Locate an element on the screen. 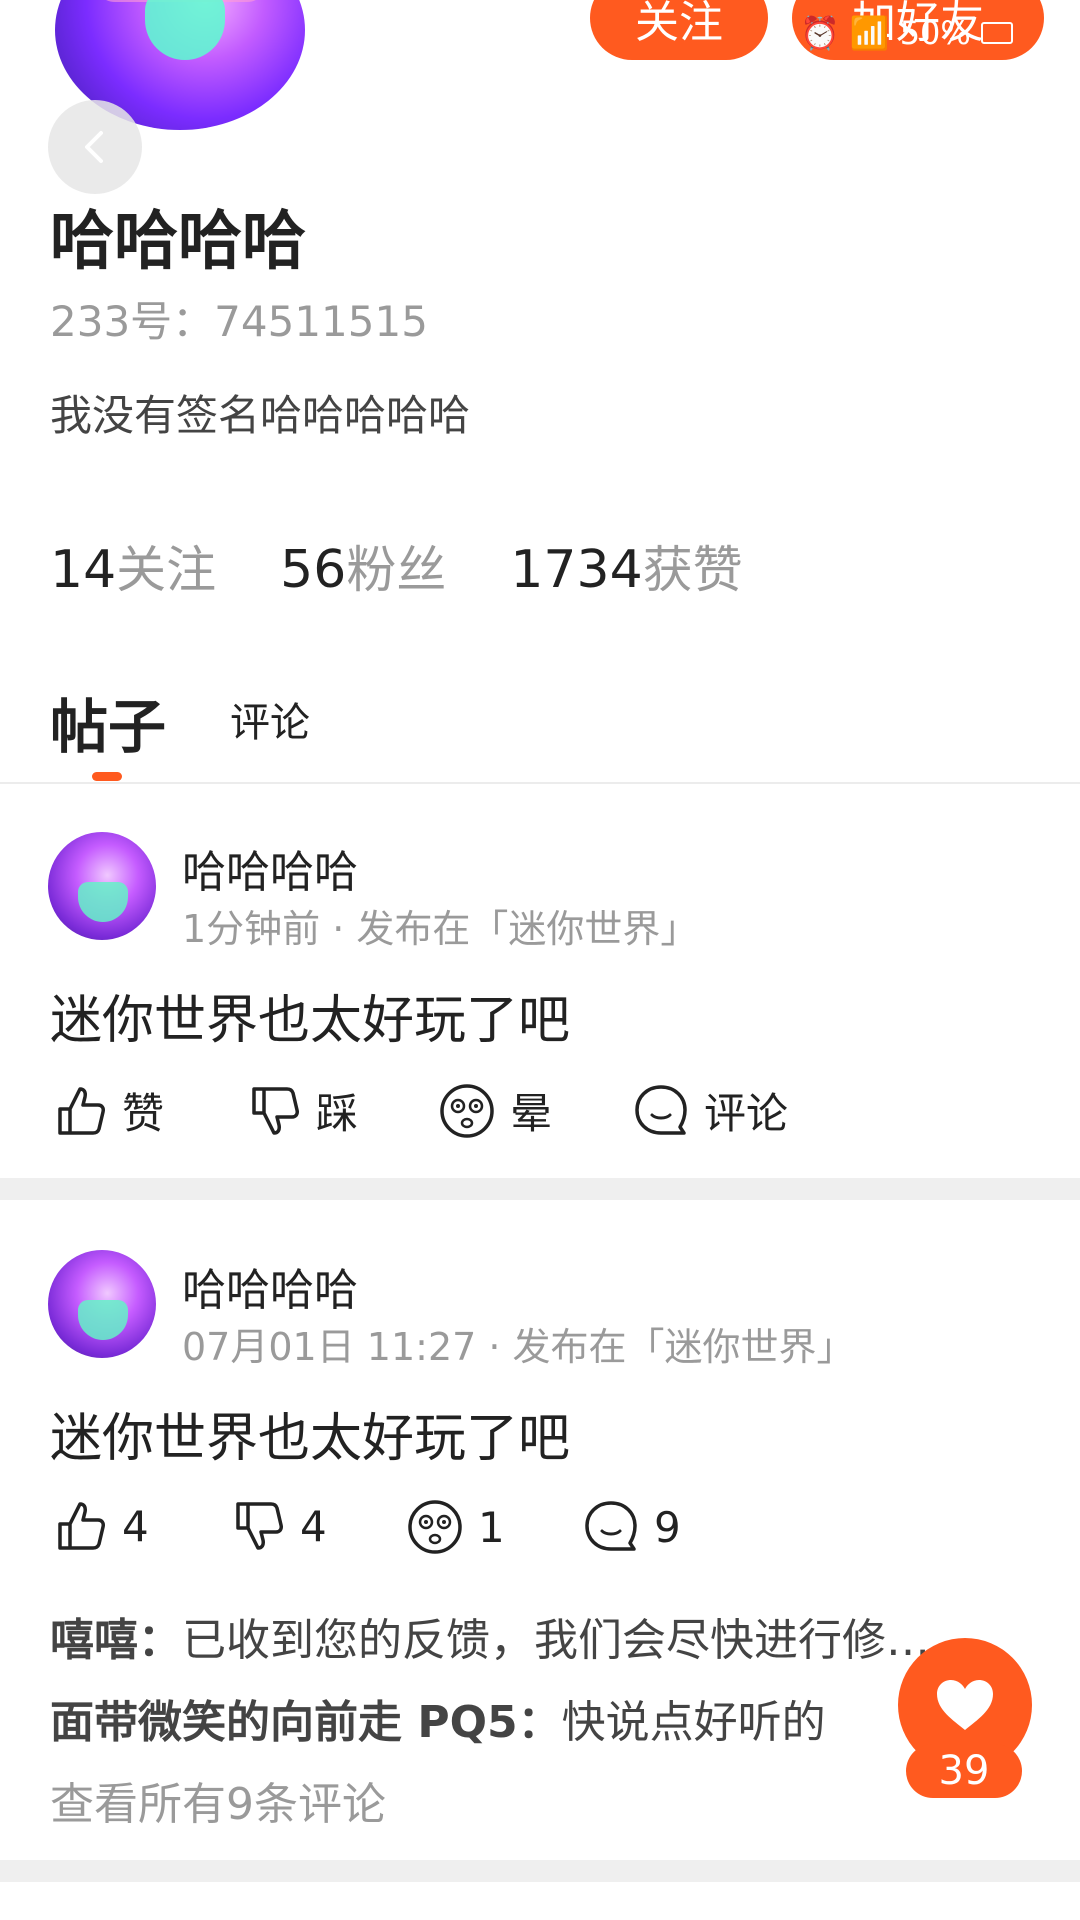 The image size is (1080, 1920). profile-name: 哈哈哈哈 is located at coordinates (178, 242).